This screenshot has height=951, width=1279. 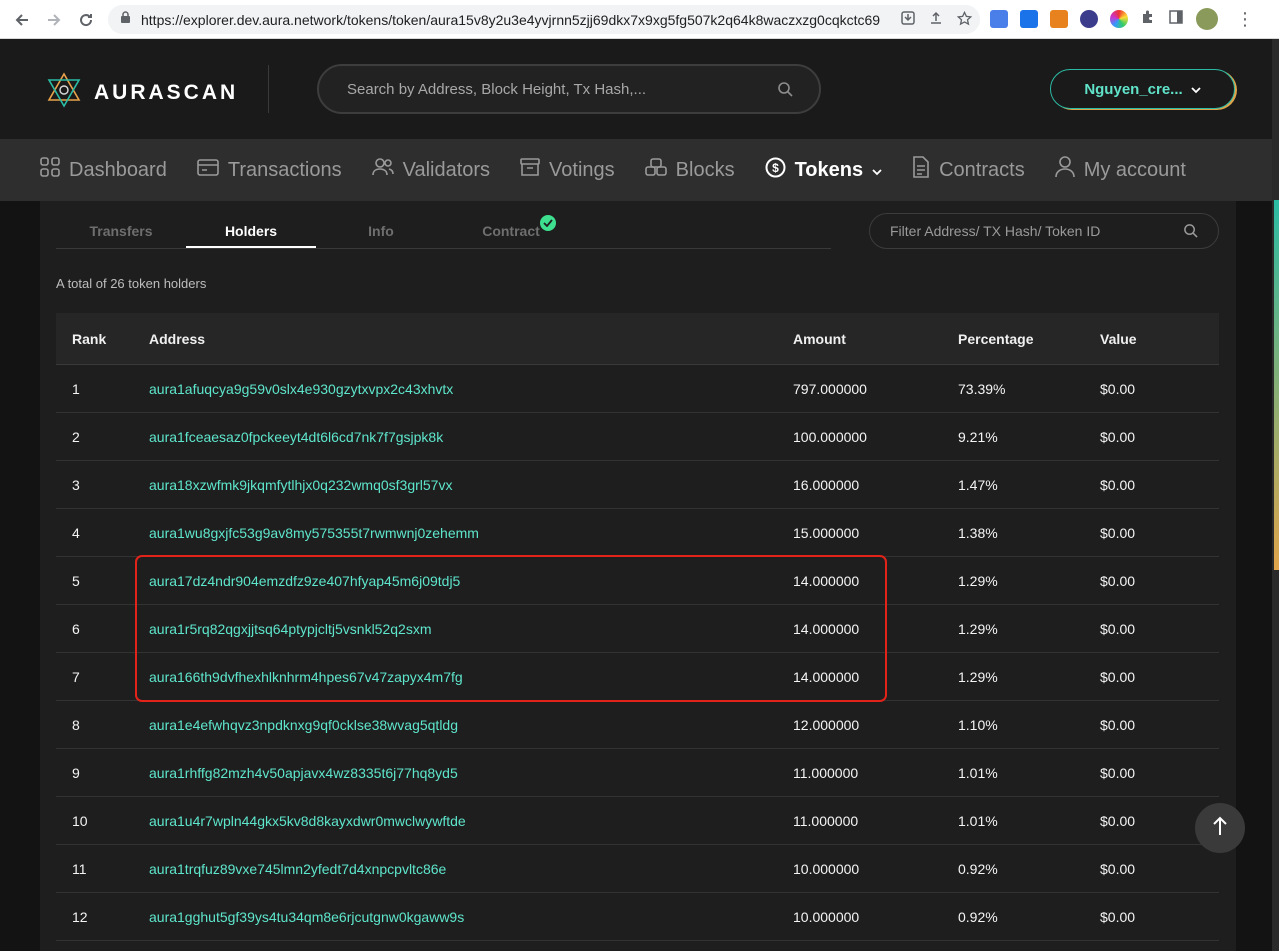 I want to click on forward-icon, so click(x=54, y=20).